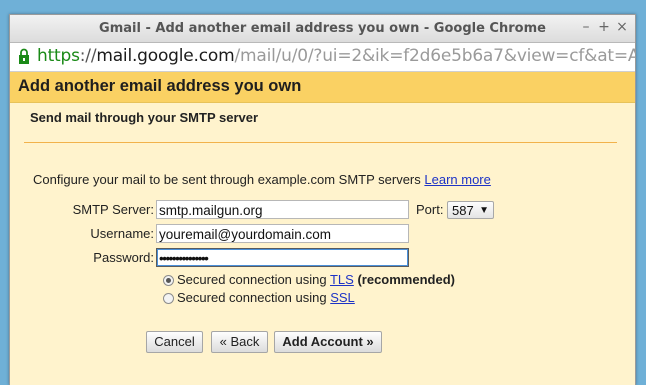 This screenshot has width=646, height=385. What do you see at coordinates (406, 279) in the screenshot?
I see `tls-recommended: (recommended)` at bounding box center [406, 279].